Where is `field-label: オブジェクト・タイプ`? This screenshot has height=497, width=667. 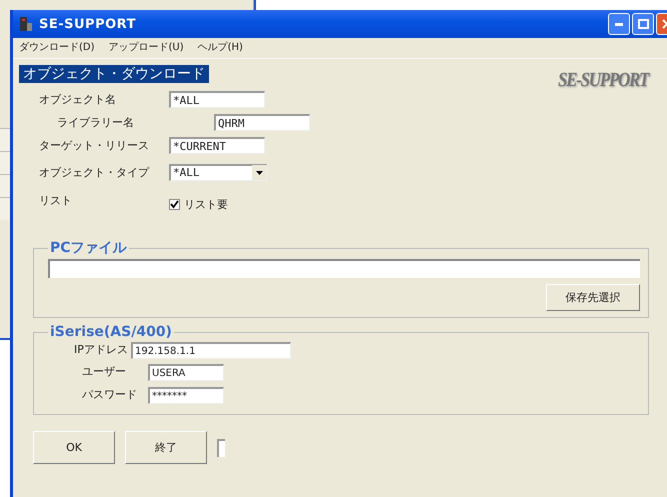 field-label: オブジェクト・タイプ is located at coordinates (94, 172).